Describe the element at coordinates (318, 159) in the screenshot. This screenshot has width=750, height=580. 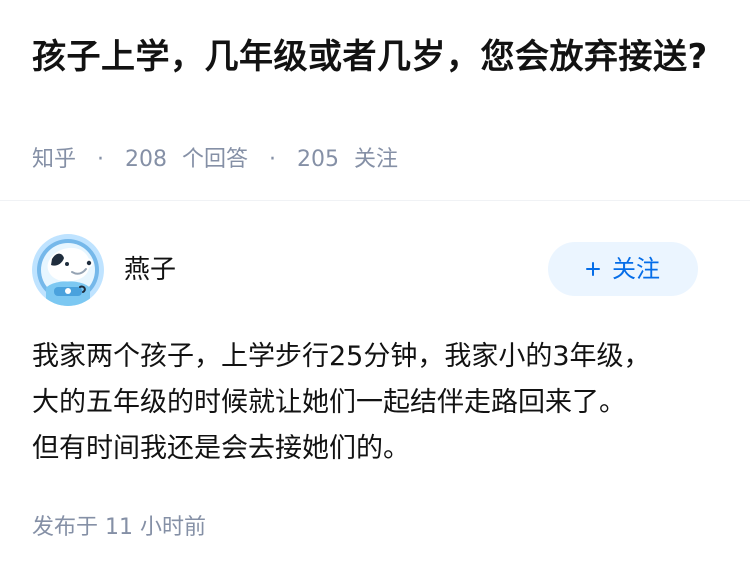
I see `follower-count: 205` at that location.